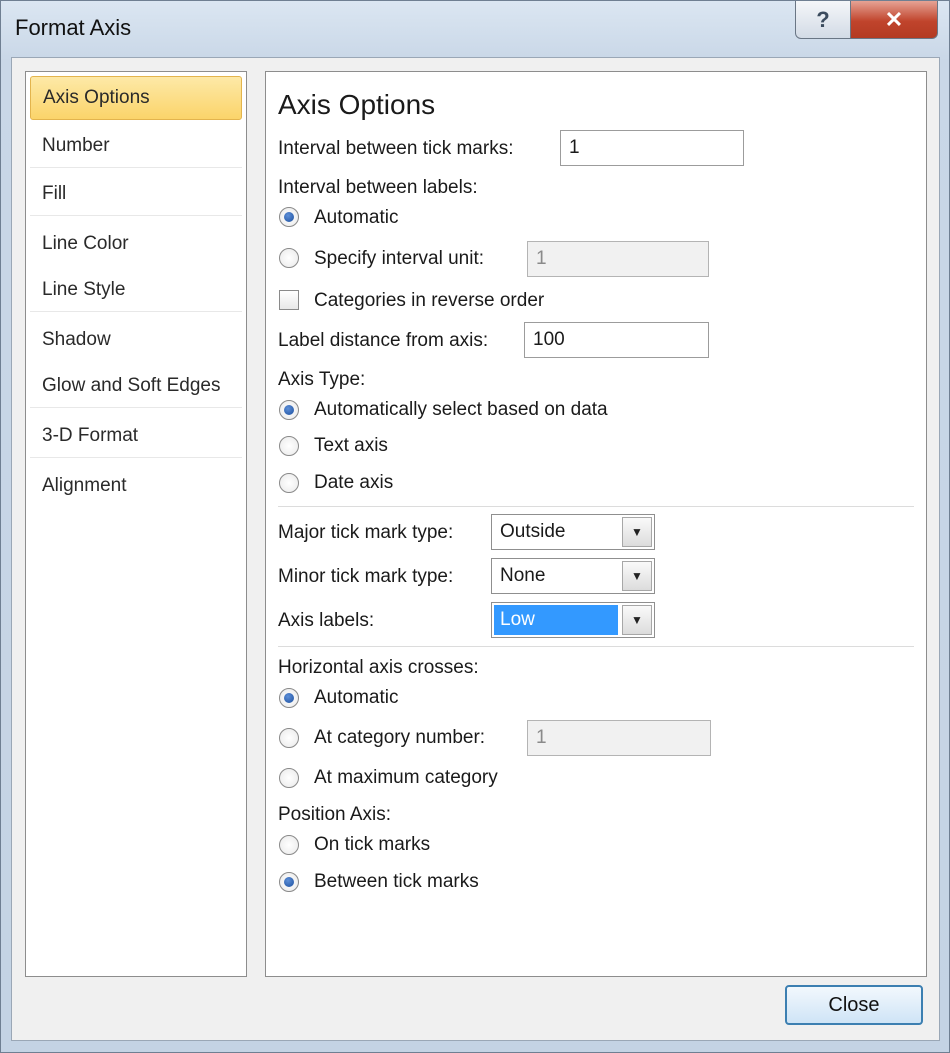 The image size is (950, 1053). I want to click on crosses-automatic-radio, so click(289, 698).